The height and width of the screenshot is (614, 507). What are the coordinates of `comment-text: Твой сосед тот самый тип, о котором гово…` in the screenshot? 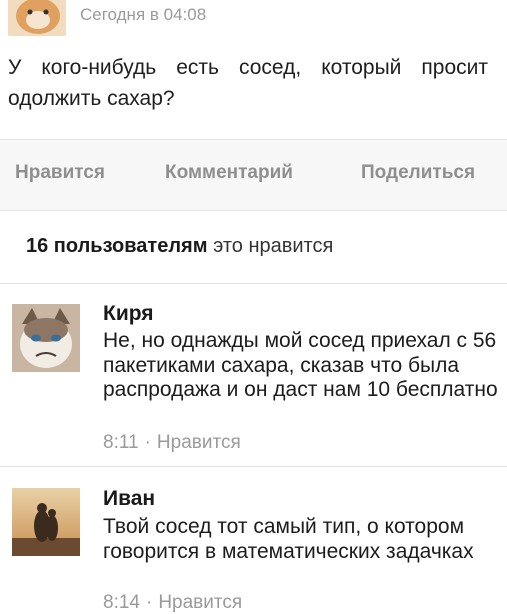 It's located at (288, 539).